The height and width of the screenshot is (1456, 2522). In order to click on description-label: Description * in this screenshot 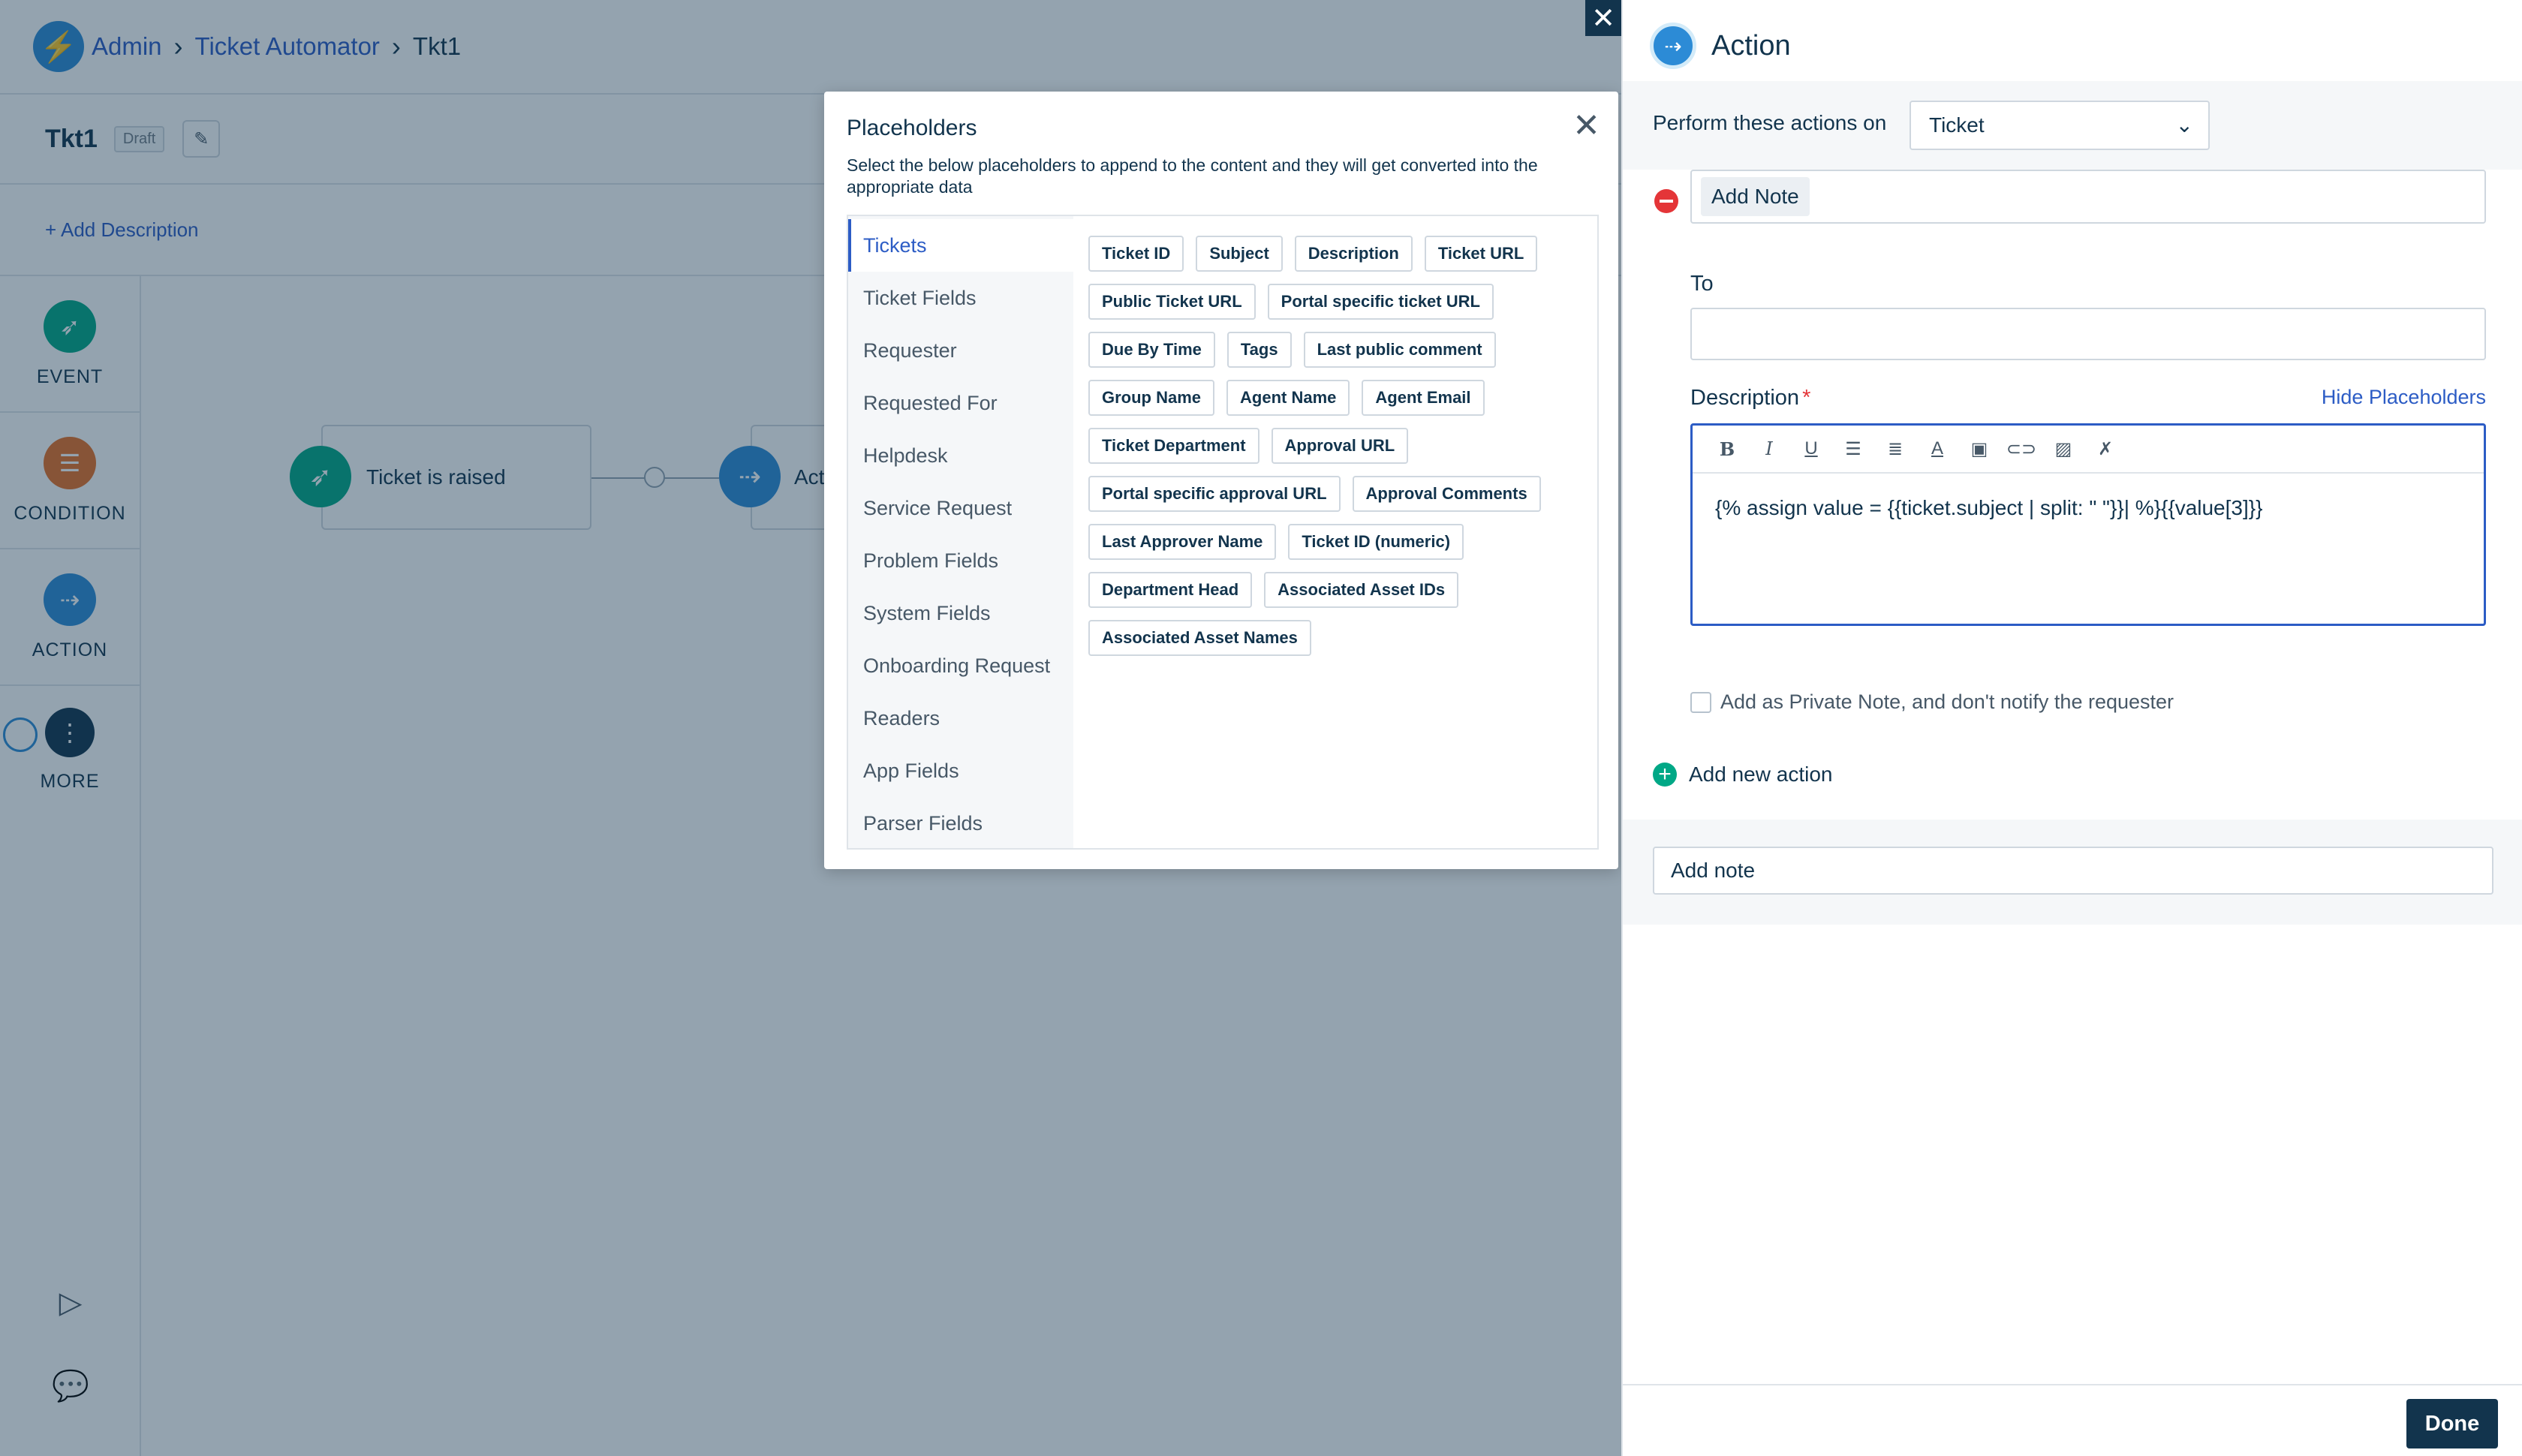, I will do `click(1750, 398)`.